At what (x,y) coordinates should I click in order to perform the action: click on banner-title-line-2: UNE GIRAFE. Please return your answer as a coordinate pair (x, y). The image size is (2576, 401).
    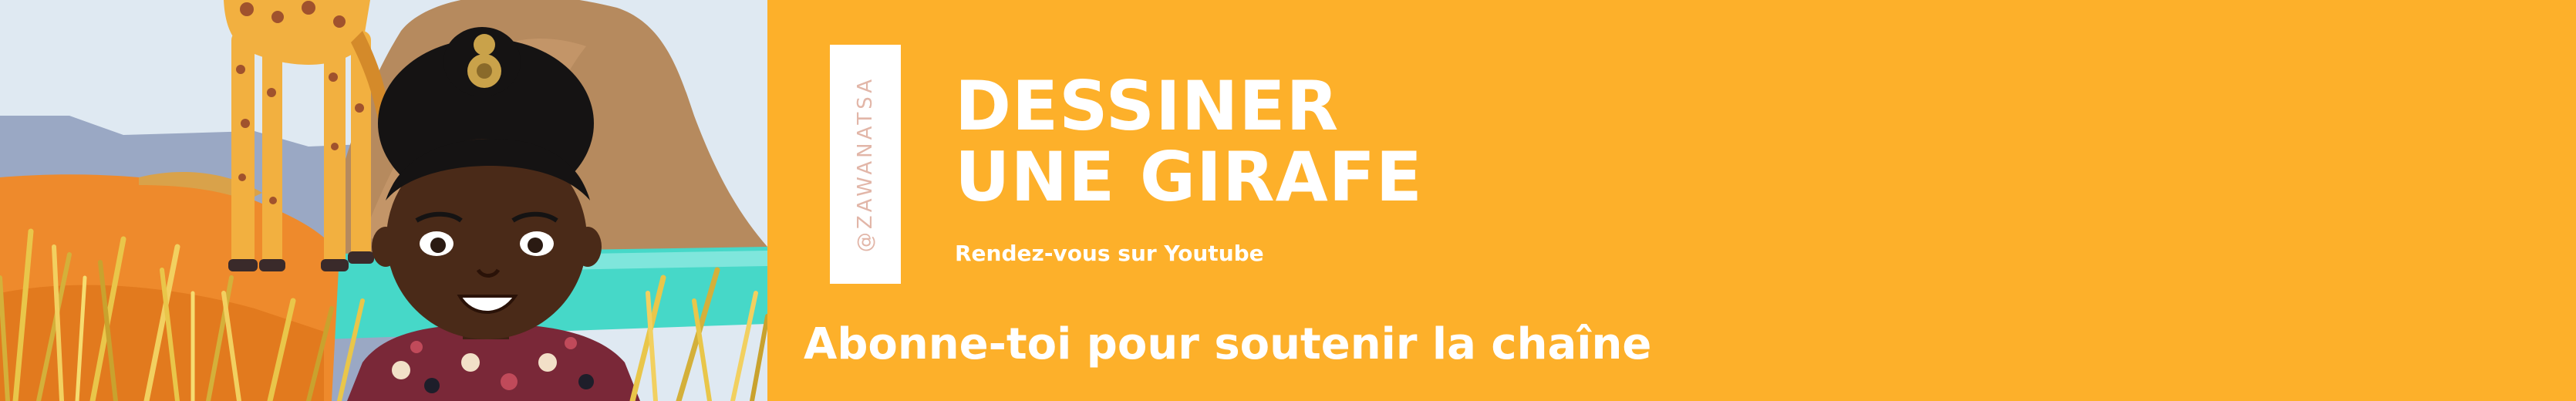
    Looking at the image, I should click on (1189, 177).